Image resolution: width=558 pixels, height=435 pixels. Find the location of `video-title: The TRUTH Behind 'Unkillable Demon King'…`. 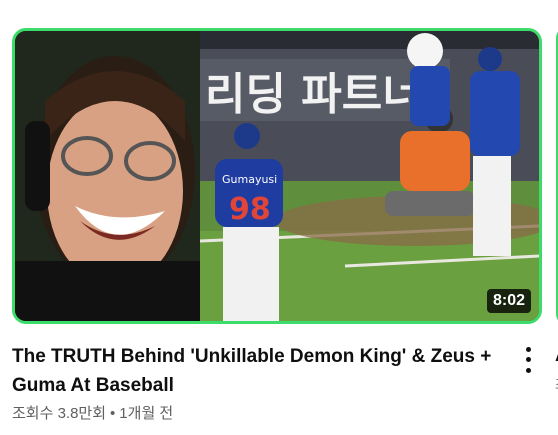

video-title: The TRUTH Behind 'Unkillable Demon King'… is located at coordinates (257, 371).